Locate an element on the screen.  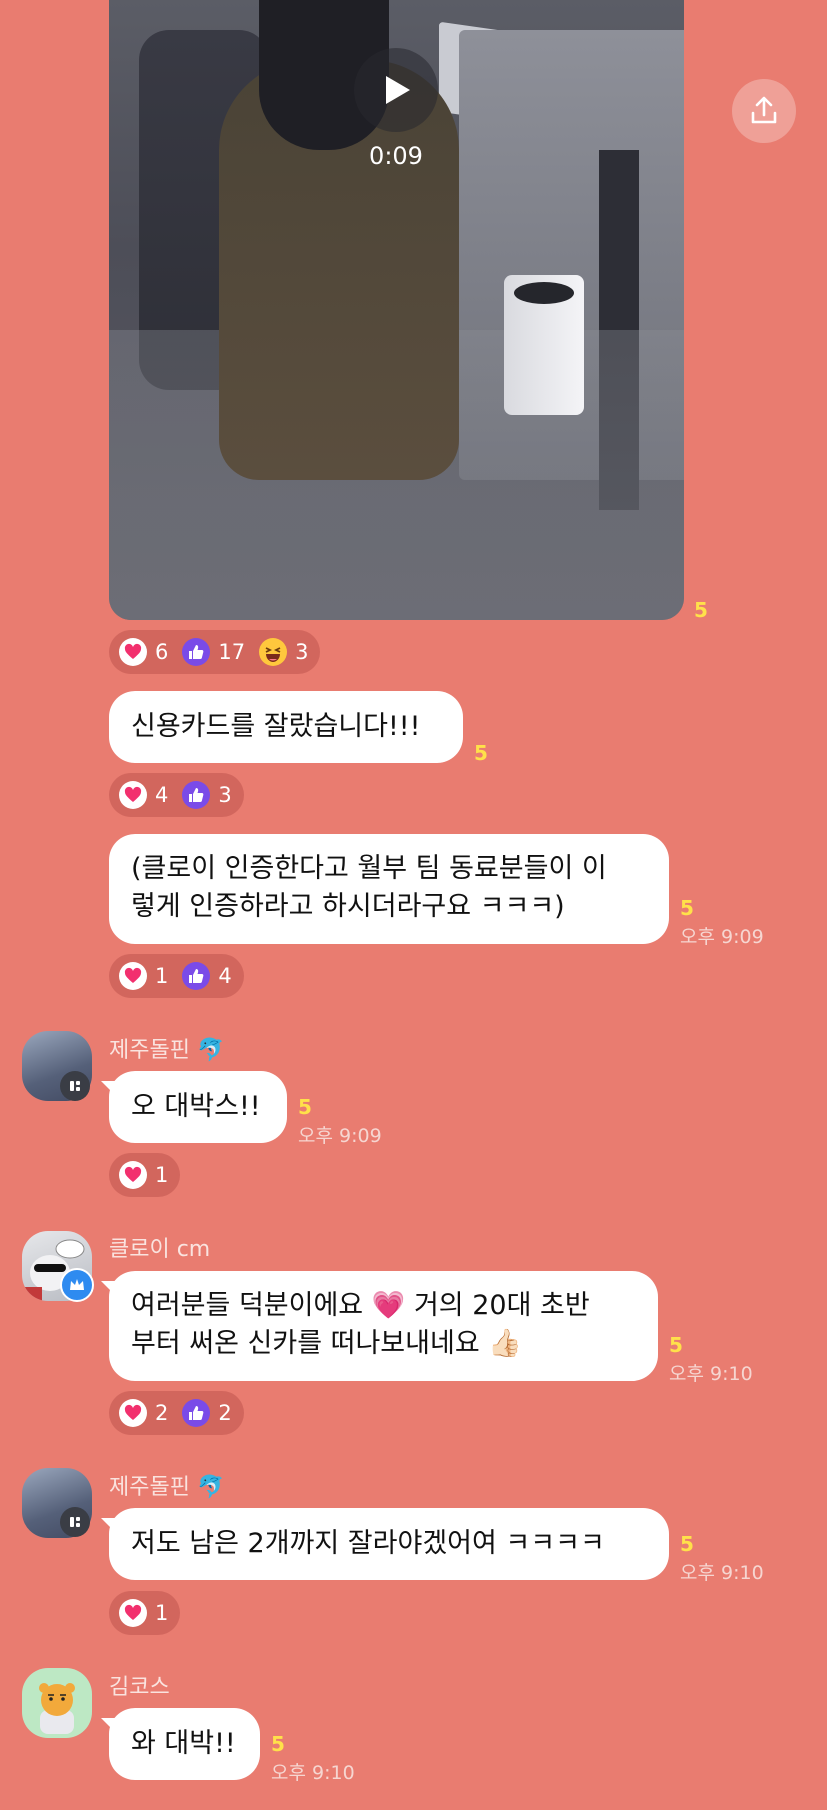
reaction-thumbs-up: 17 is located at coordinates (213, 652).